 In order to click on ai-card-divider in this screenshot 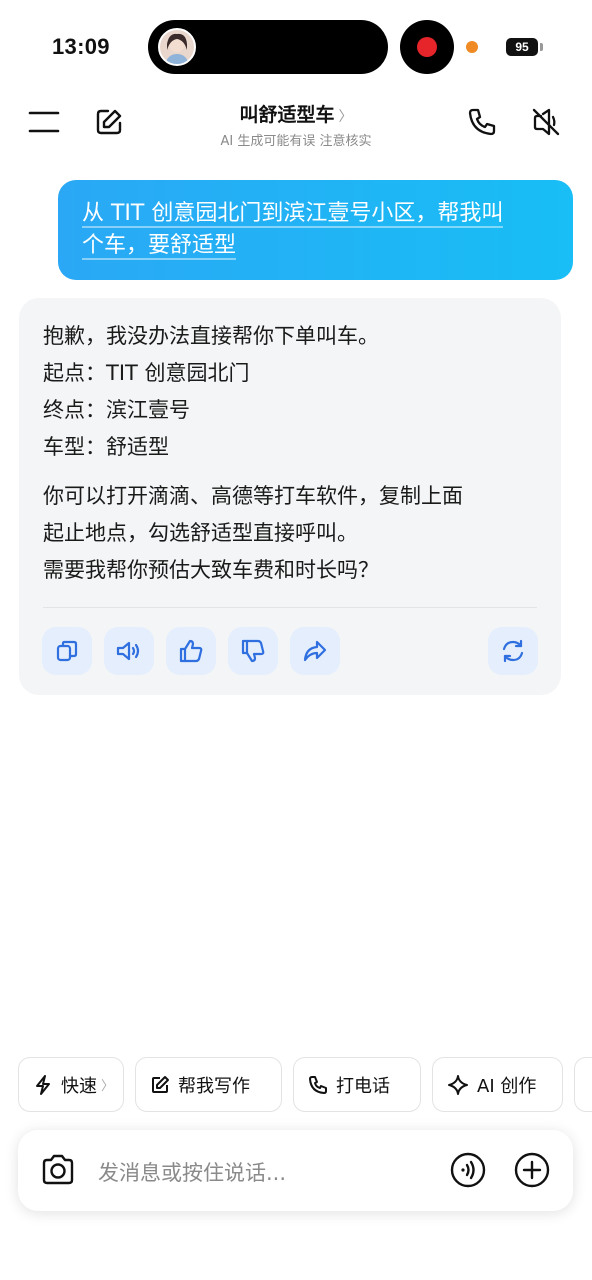, I will do `click(290, 607)`.